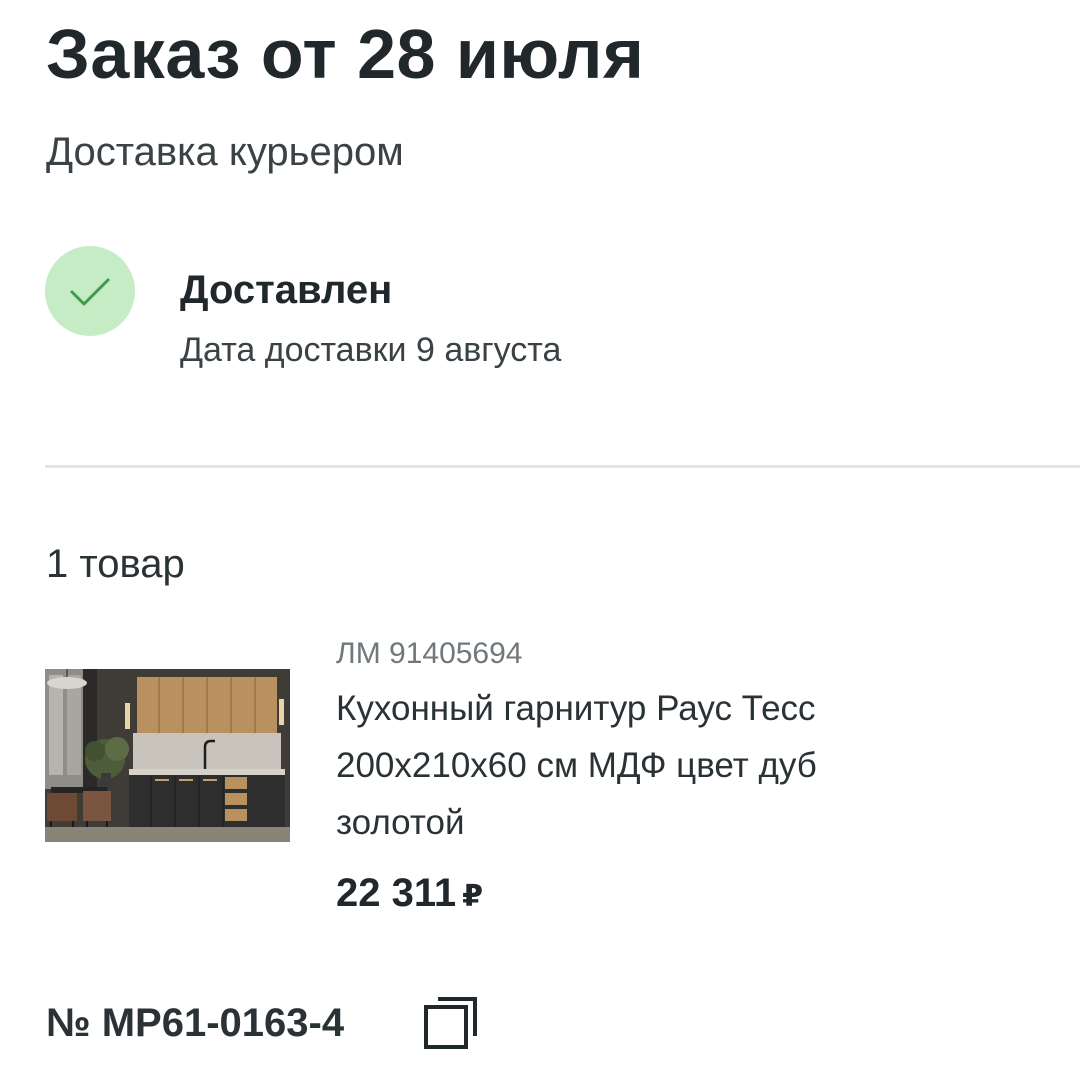 The height and width of the screenshot is (1092, 1080). I want to click on delivery-date: Дата доставки 9 августа, so click(371, 350).